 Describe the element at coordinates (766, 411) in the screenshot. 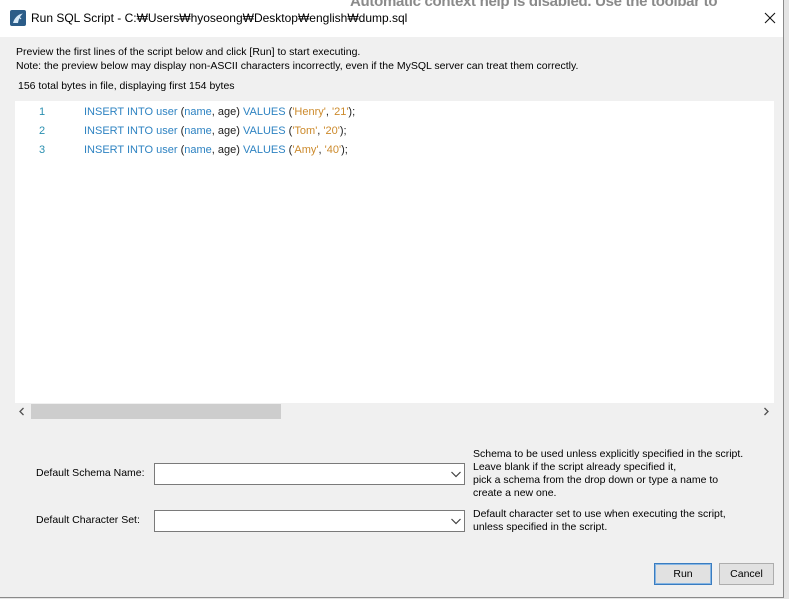

I see `chevron-right-icon` at that location.